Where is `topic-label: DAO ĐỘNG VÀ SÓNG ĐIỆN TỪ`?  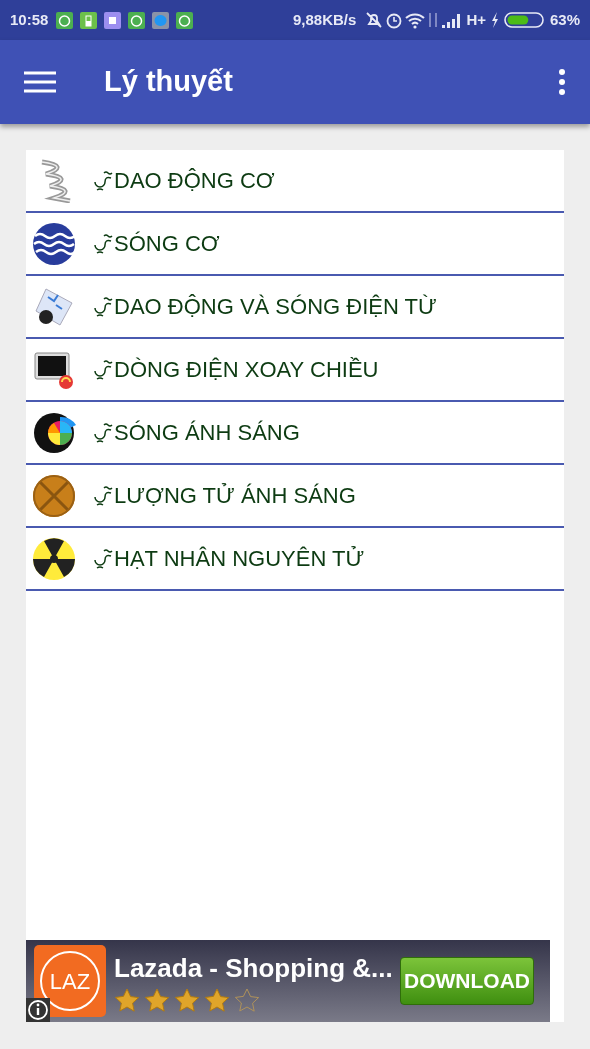 topic-label: DAO ĐỘNG VÀ SÓNG ĐIỆN TỪ is located at coordinates (275, 307).